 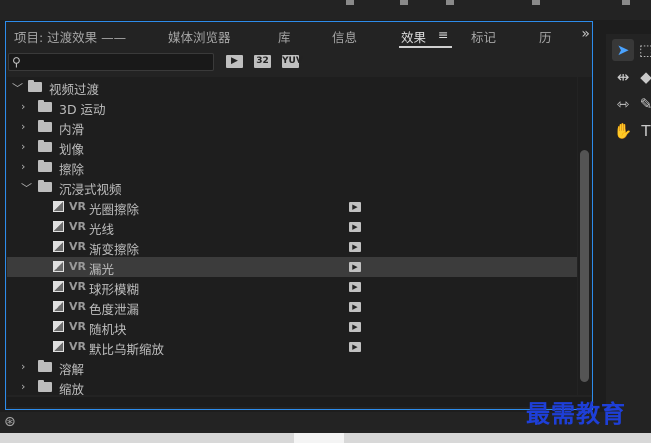 I want to click on tab-menu-icon: ≡, so click(x=443, y=34).